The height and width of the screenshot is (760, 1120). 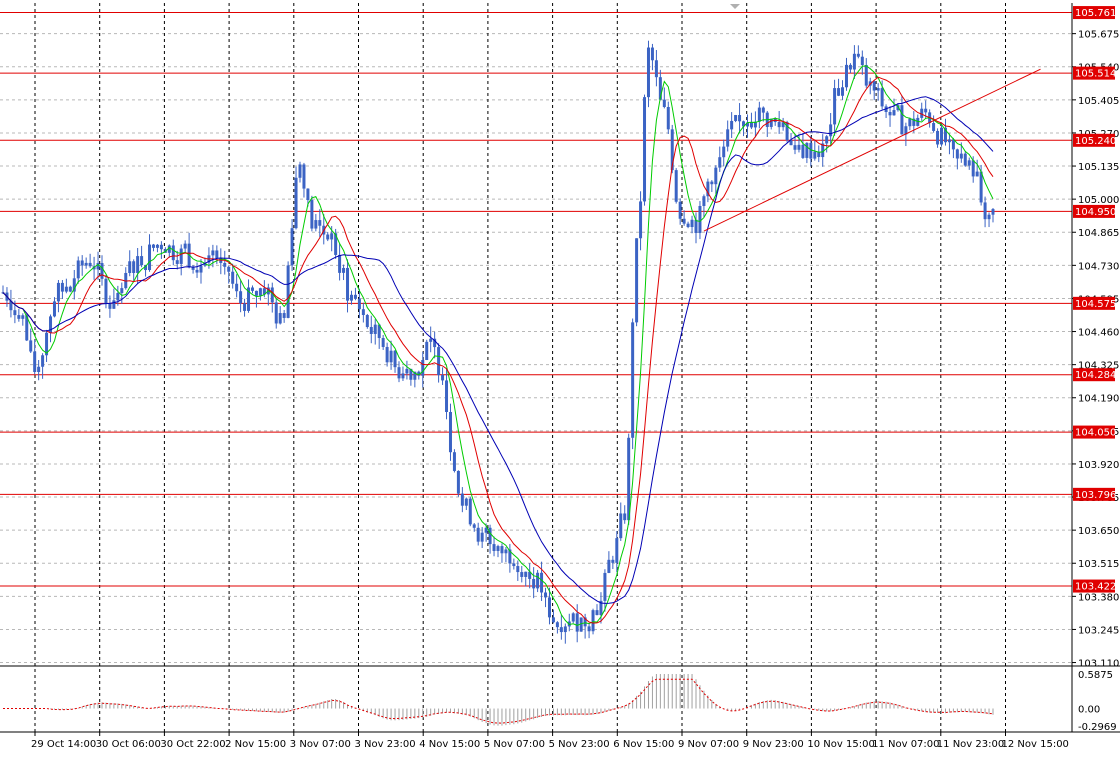 I want to click on time-tick-label: 4 Nov 15:00, so click(x=449, y=744).